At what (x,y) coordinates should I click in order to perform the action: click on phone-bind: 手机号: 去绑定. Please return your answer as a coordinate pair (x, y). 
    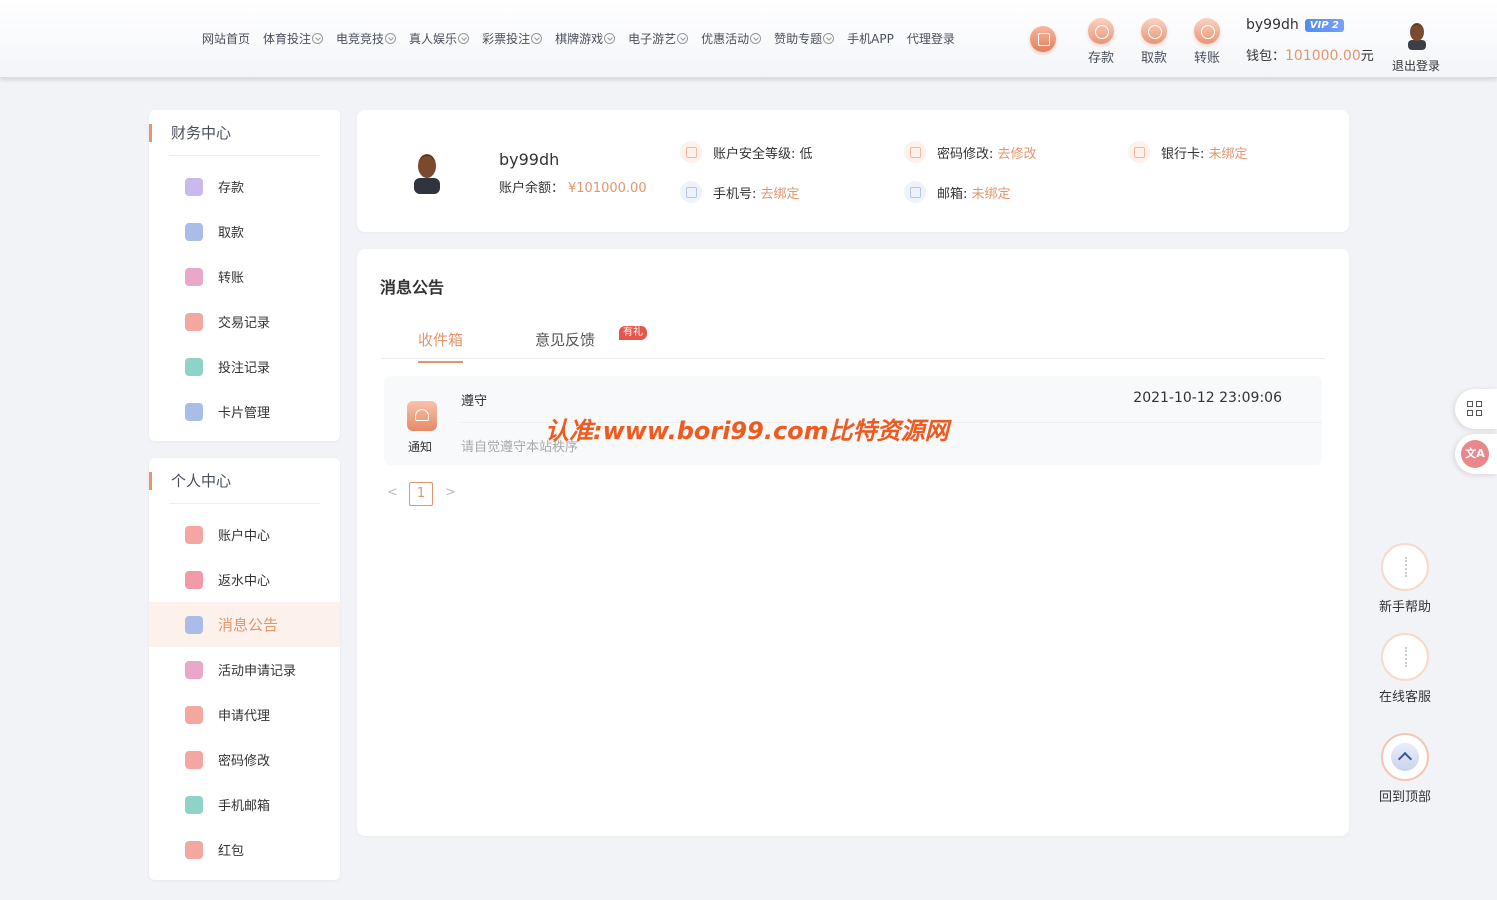
    Looking at the image, I should click on (740, 192).